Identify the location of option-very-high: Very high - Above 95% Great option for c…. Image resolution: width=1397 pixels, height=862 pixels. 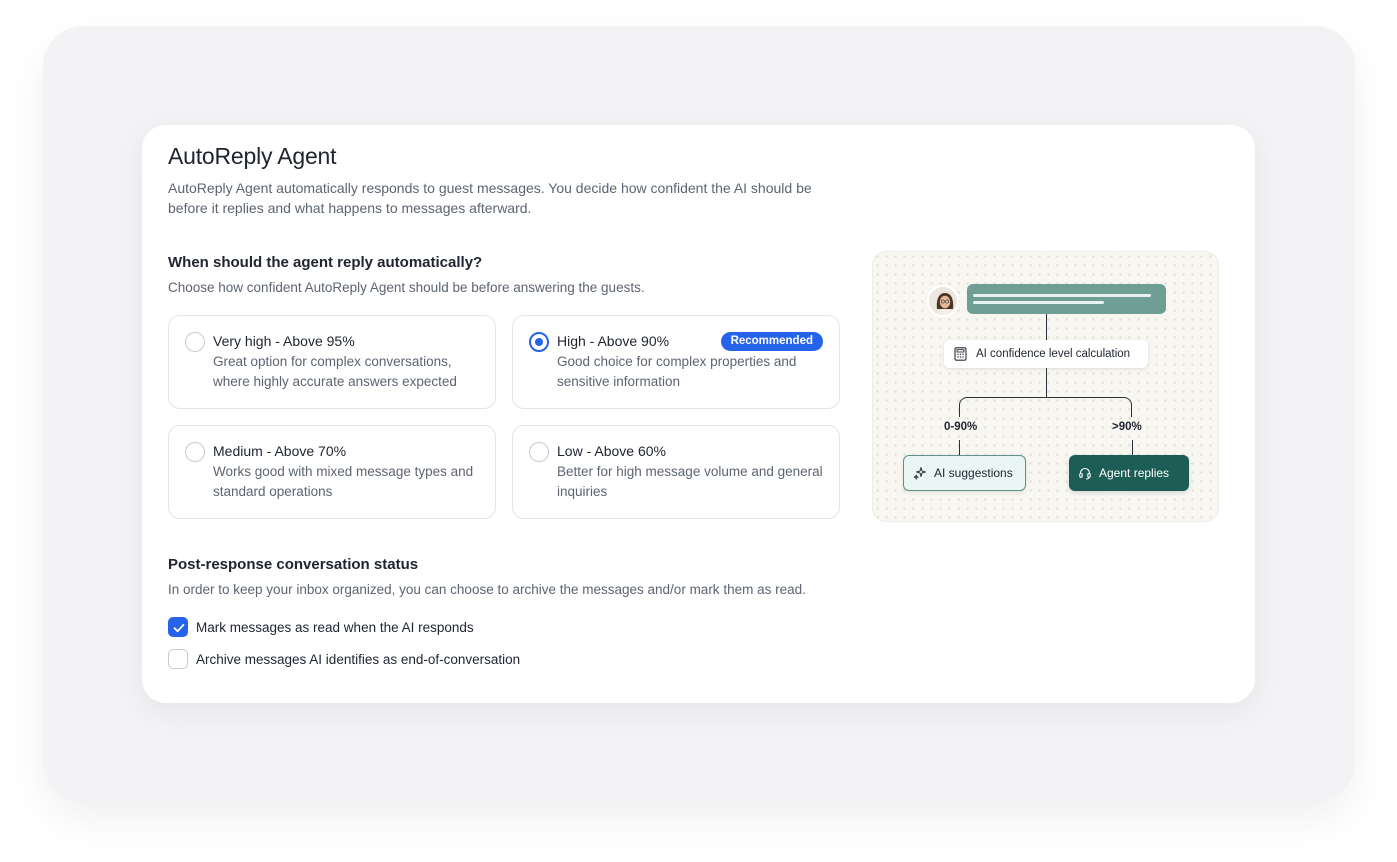
(332, 362).